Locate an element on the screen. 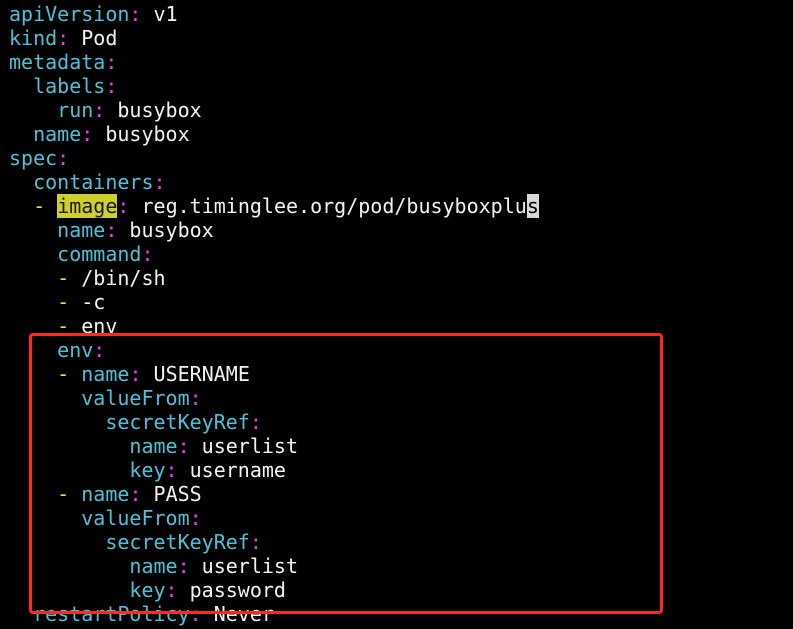 The image size is (793, 629). code-line: metadata: is located at coordinates (274, 62).